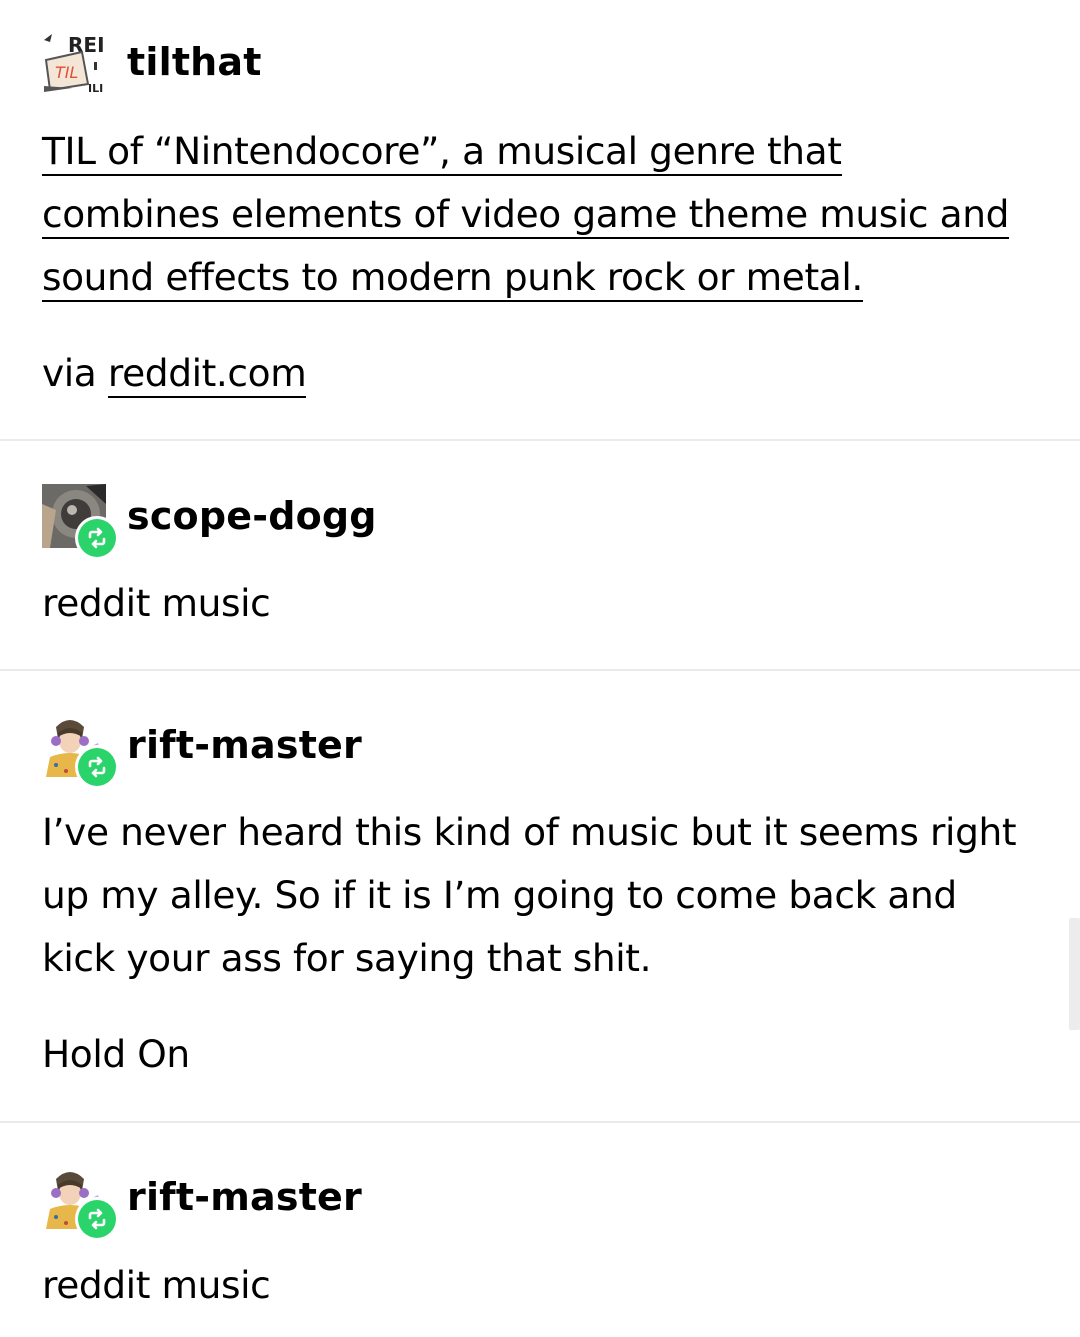  I want to click on photo-avatar-icon, so click(80, 522).